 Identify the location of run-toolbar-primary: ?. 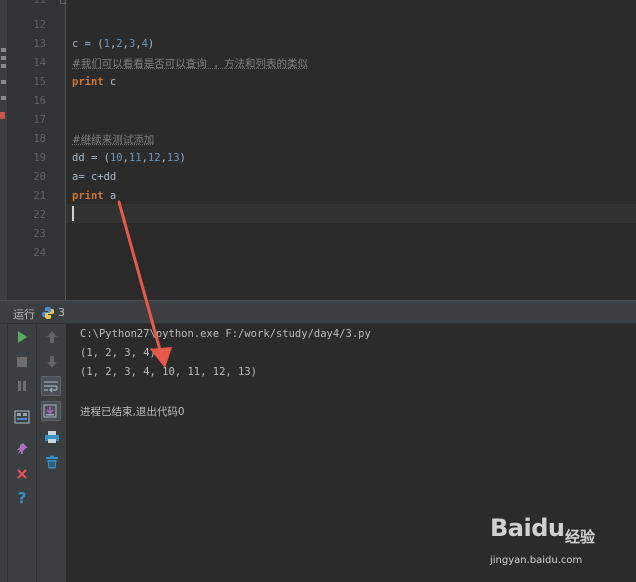
(22, 453).